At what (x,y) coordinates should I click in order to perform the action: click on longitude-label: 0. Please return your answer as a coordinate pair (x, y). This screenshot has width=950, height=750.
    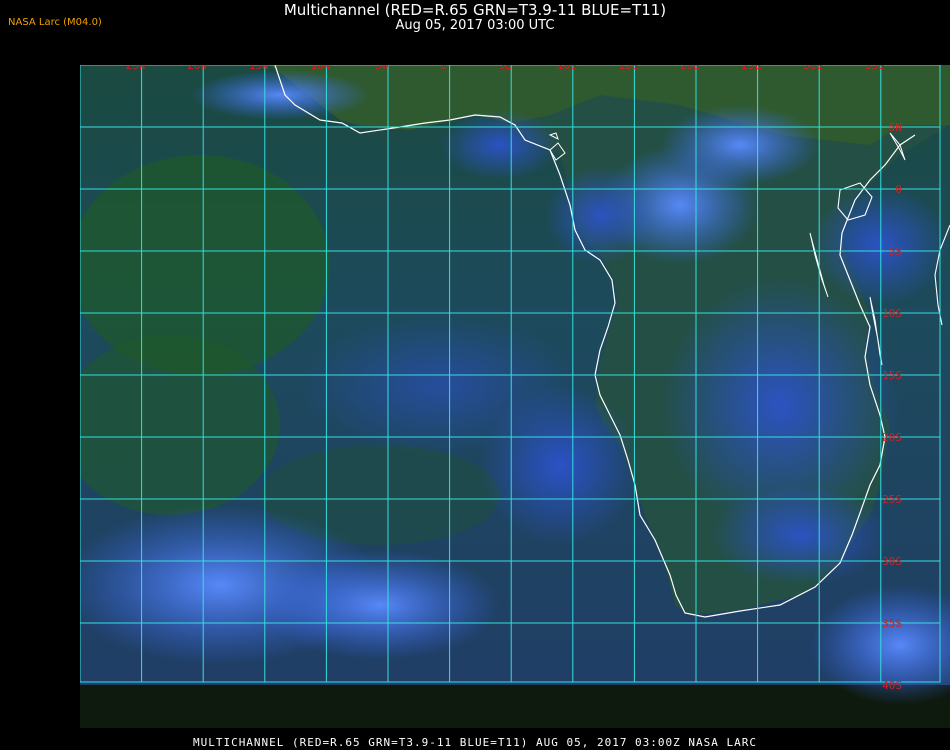
    Looking at the image, I should click on (443, 68).